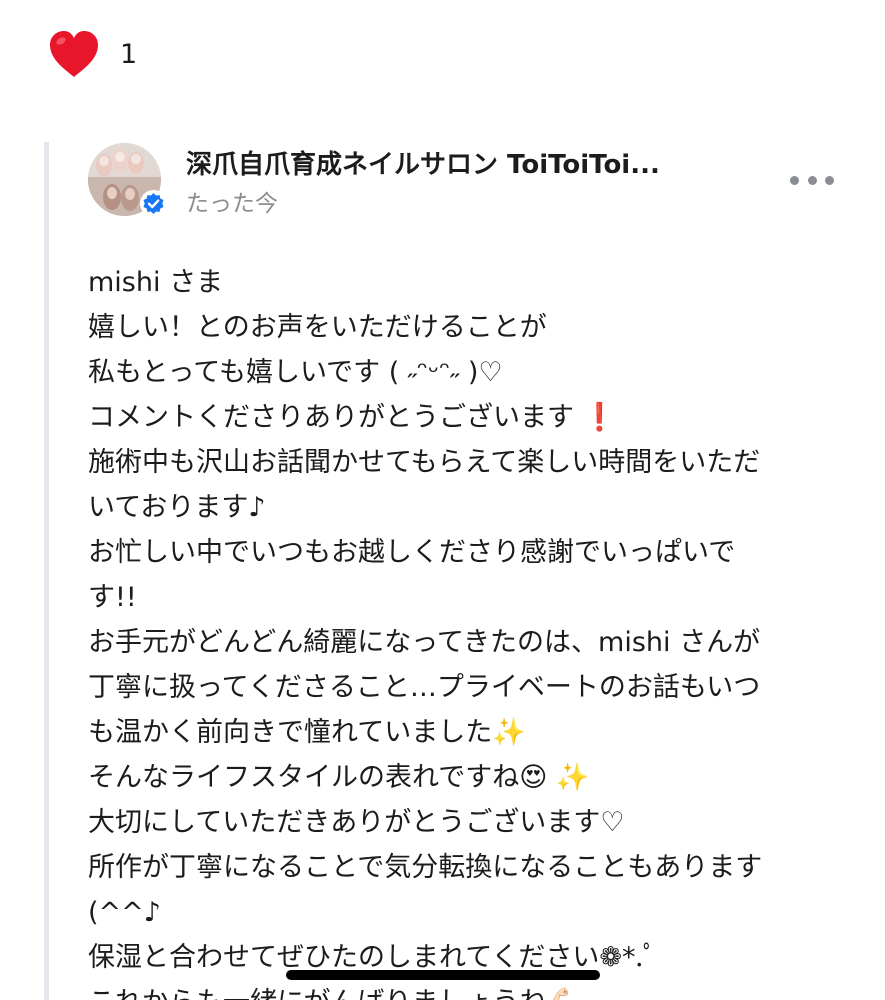 The width and height of the screenshot is (885, 1000). I want to click on comment-line: いております♪, so click(177, 507).